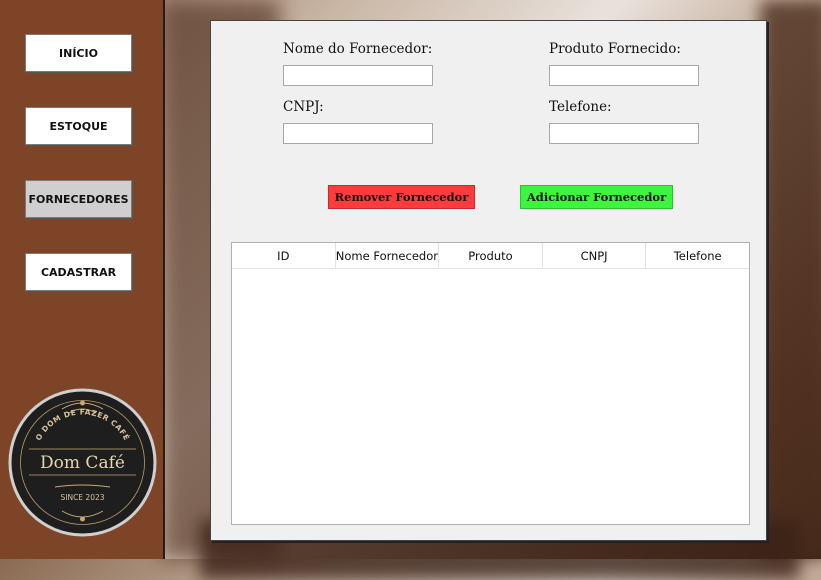  What do you see at coordinates (624, 133) in the screenshot?
I see `phone-field` at bounding box center [624, 133].